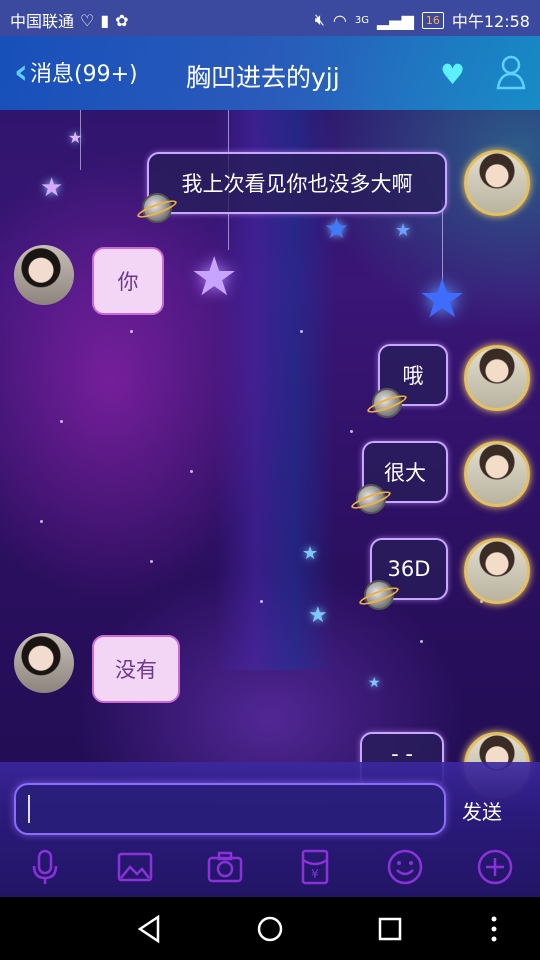 The width and height of the screenshot is (540, 960). Describe the element at coordinates (395, 20) in the screenshot. I see `signal-icon: ▂▄▆` at that location.